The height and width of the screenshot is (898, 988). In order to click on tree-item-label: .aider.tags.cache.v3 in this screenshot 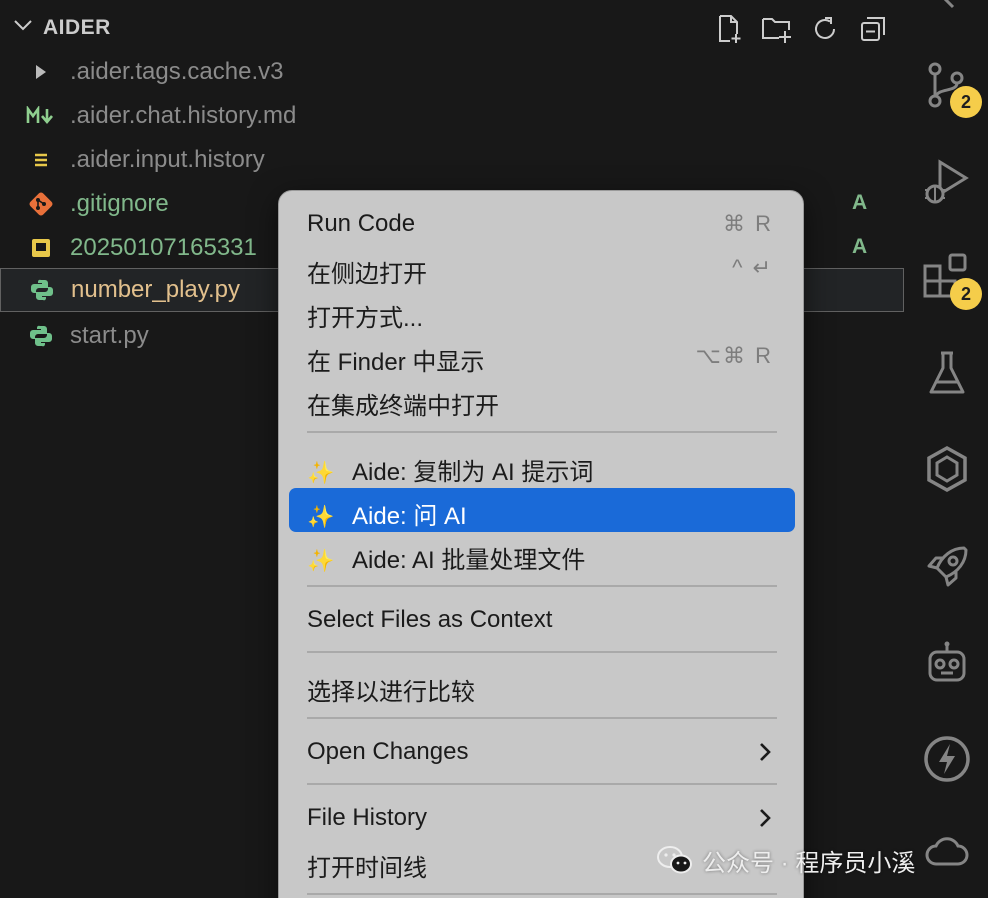, I will do `click(177, 71)`.